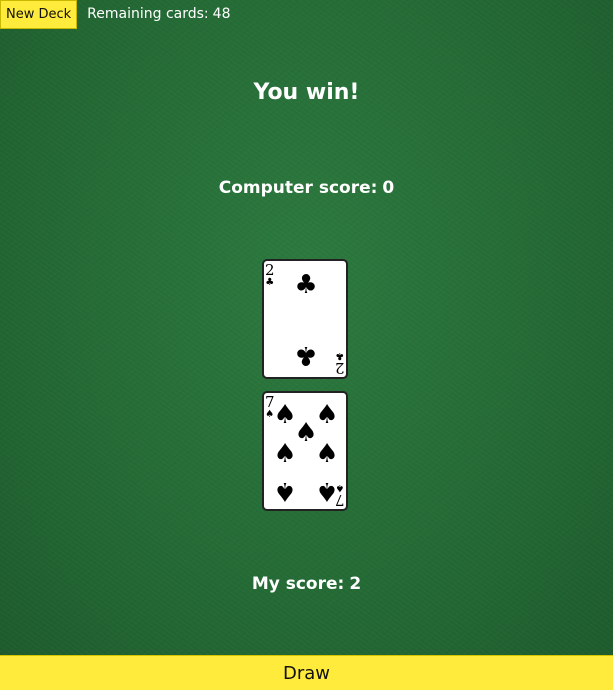 The width and height of the screenshot is (613, 690). What do you see at coordinates (305, 319) in the screenshot?
I see `computer-card: 2 ♣ ♣ ♣ 2 ♣` at bounding box center [305, 319].